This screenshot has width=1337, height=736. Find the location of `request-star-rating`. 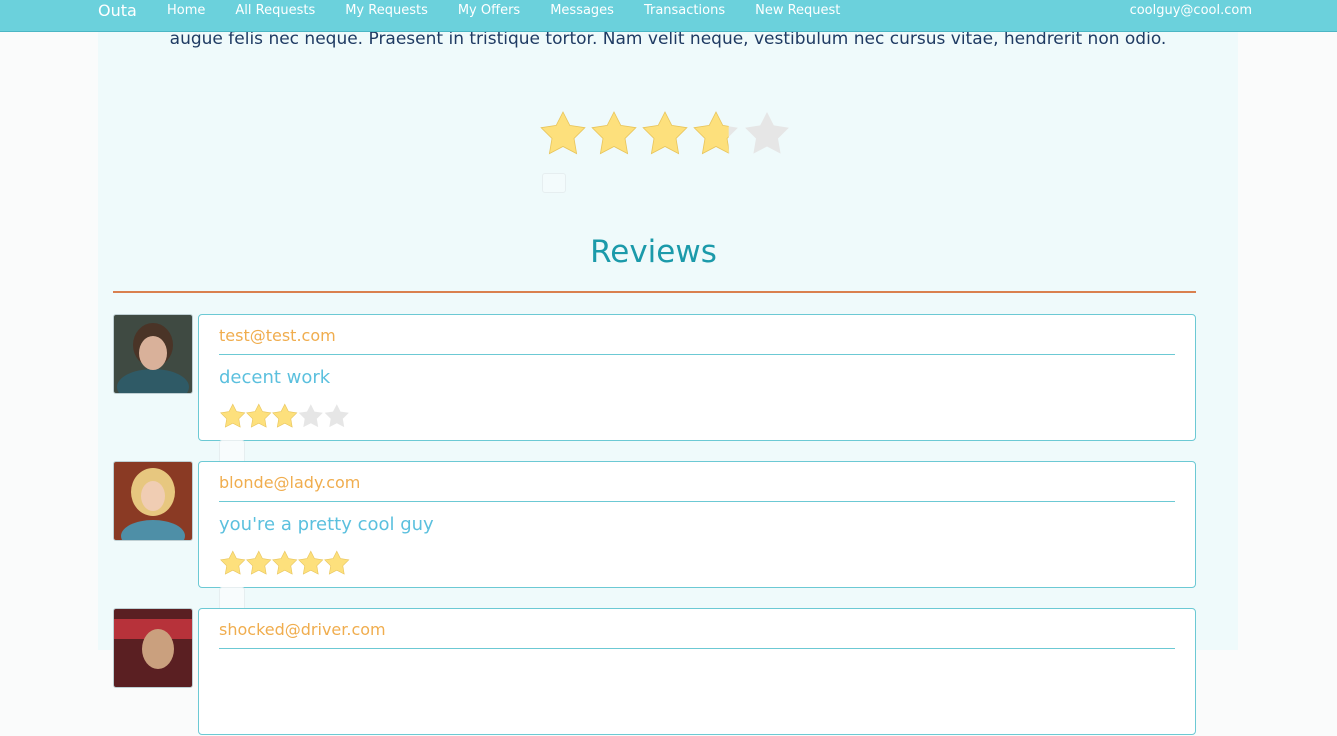

request-star-rating is located at coordinates (664, 133).